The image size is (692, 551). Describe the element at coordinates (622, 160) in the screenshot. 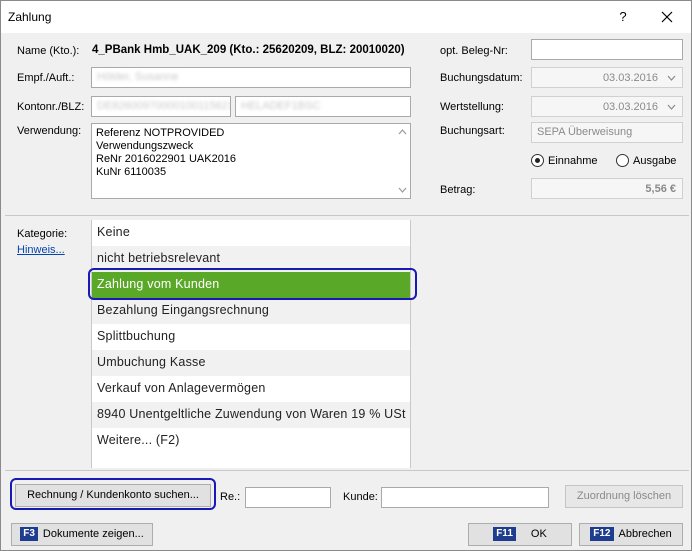

I see `radio-unselected-icon` at that location.